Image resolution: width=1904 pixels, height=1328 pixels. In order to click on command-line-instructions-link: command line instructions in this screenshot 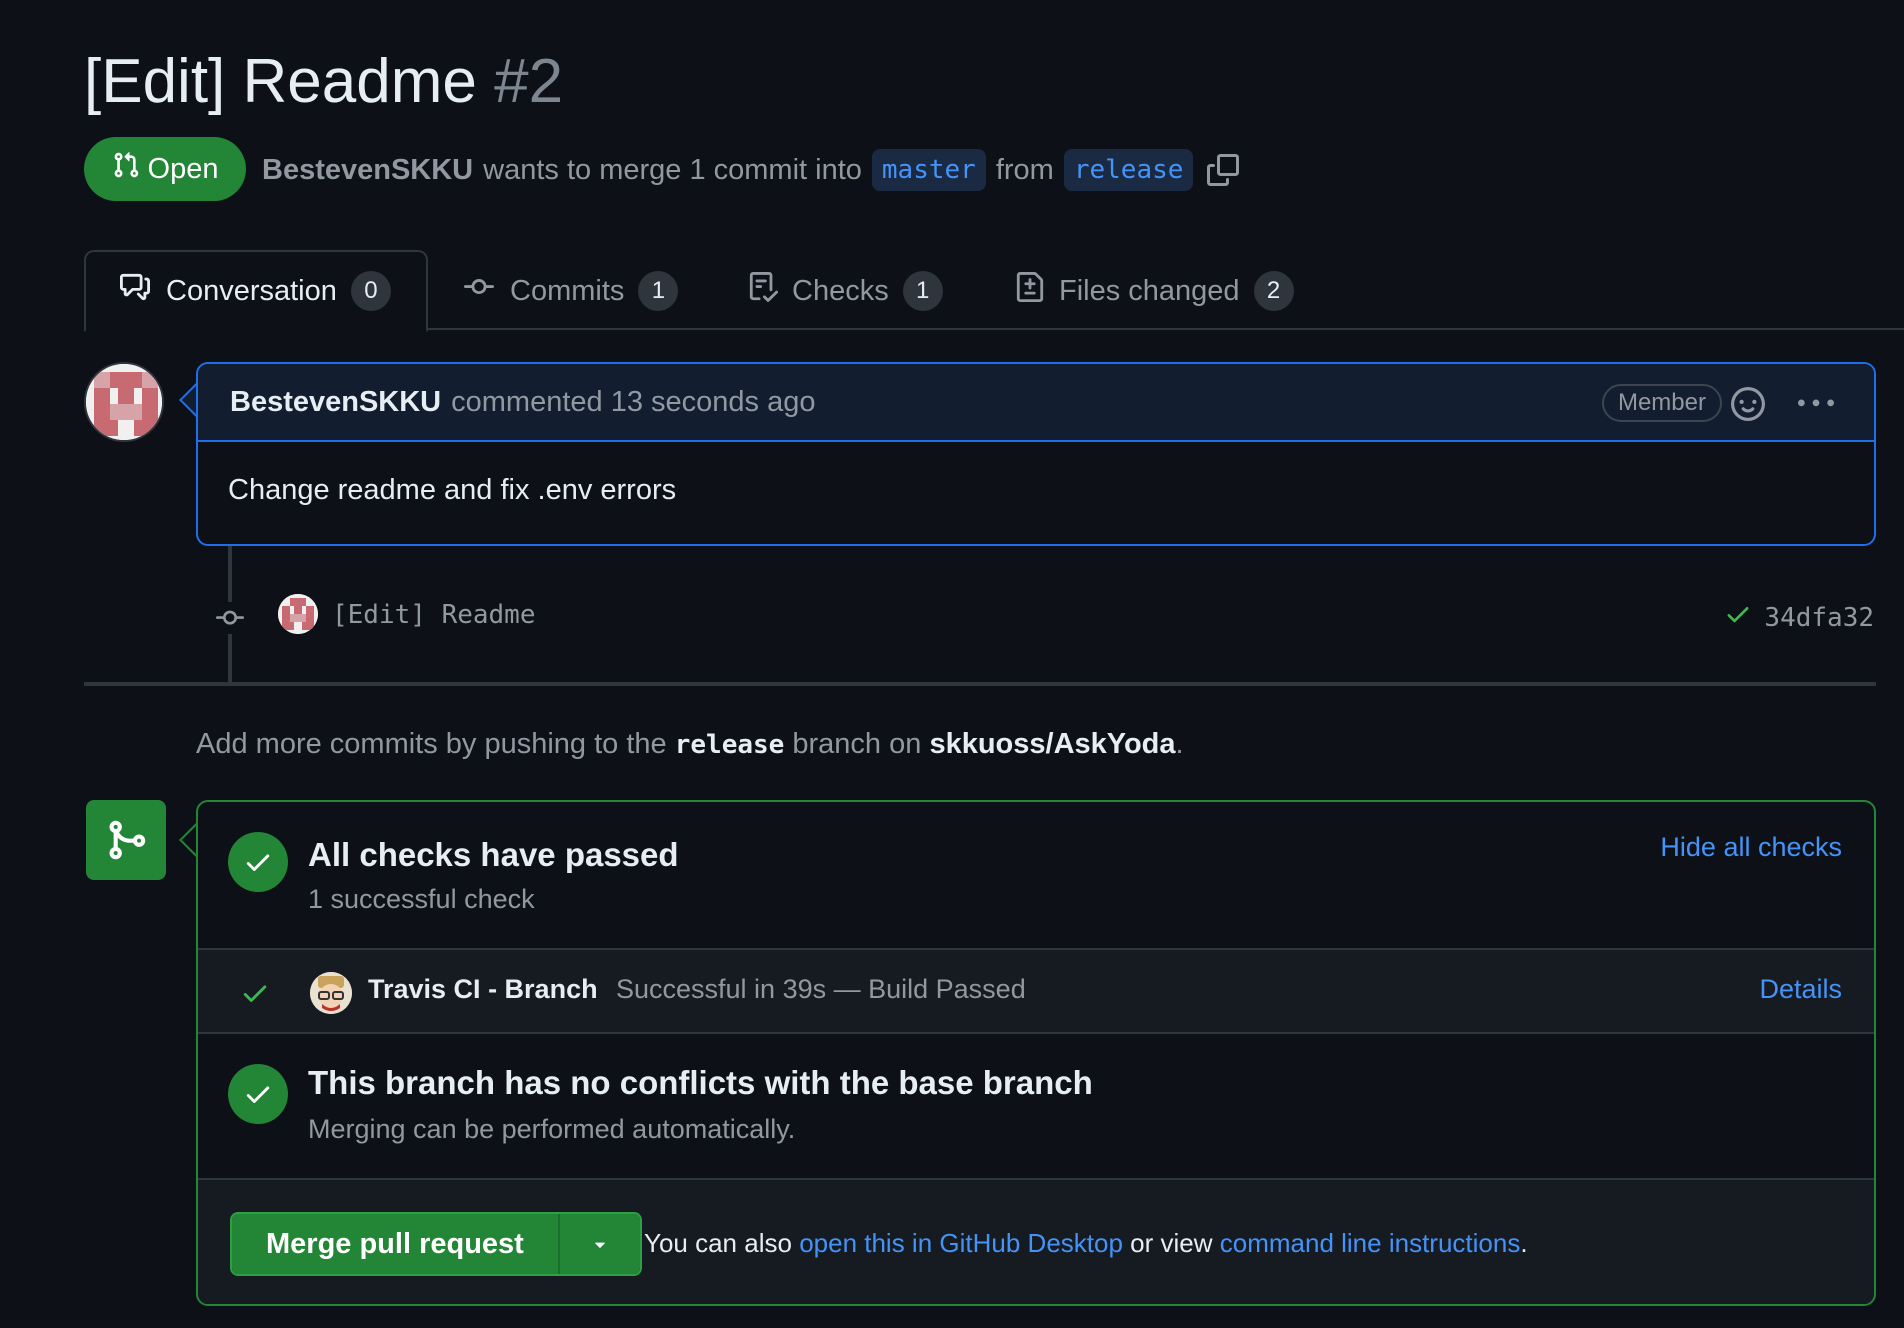, I will do `click(1370, 1243)`.